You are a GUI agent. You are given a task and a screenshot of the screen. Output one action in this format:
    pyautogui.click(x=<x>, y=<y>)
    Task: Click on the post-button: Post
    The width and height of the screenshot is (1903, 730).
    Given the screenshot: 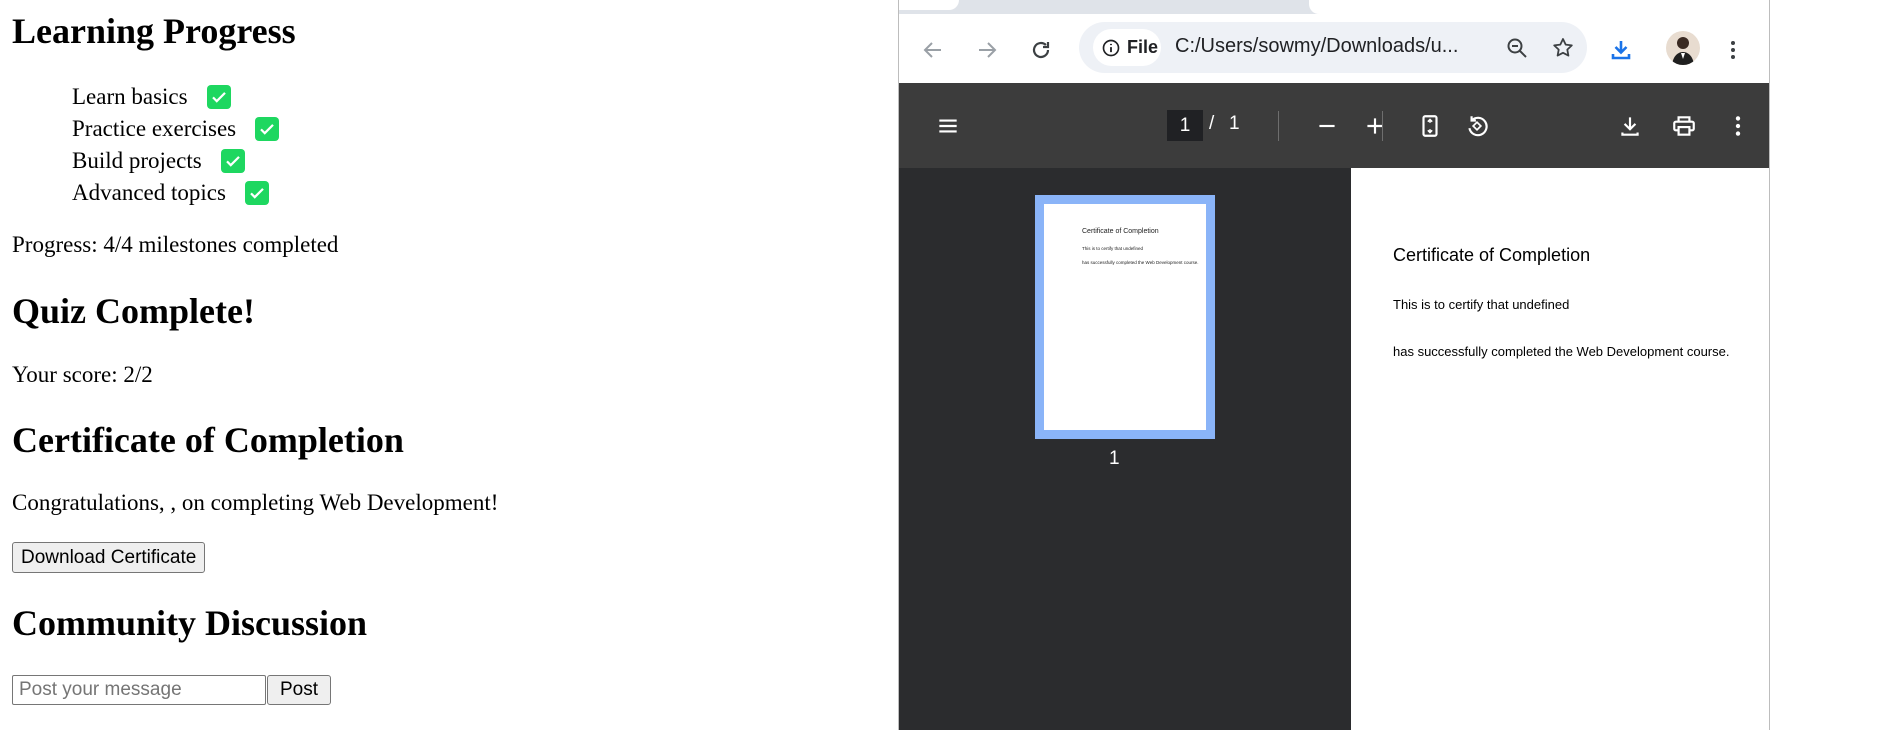 What is the action you would take?
    pyautogui.click(x=299, y=690)
    